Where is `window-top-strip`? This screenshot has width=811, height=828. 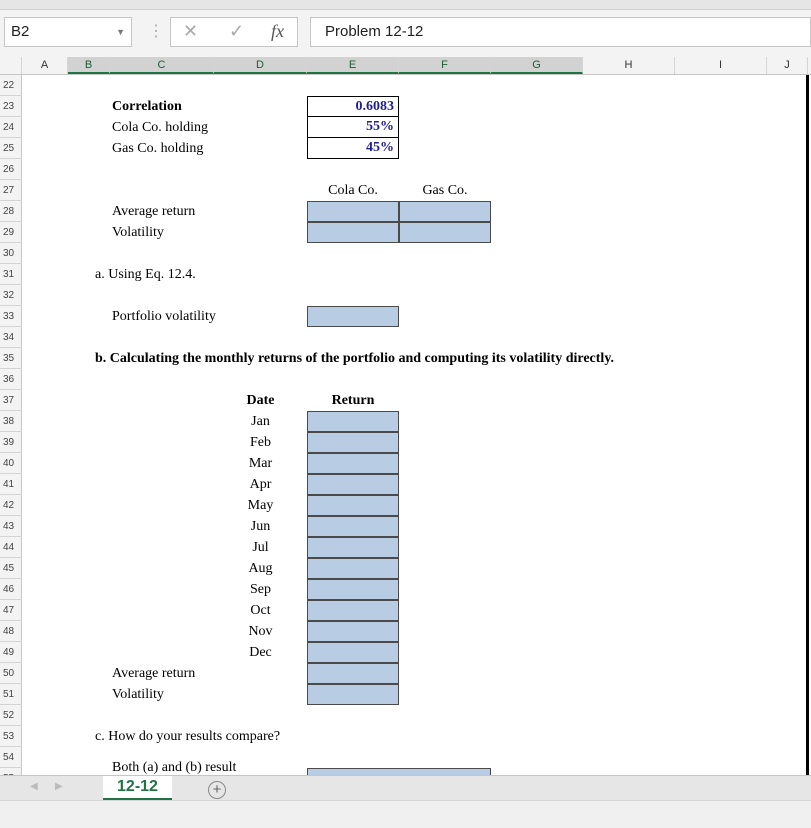 window-top-strip is located at coordinates (405, 5).